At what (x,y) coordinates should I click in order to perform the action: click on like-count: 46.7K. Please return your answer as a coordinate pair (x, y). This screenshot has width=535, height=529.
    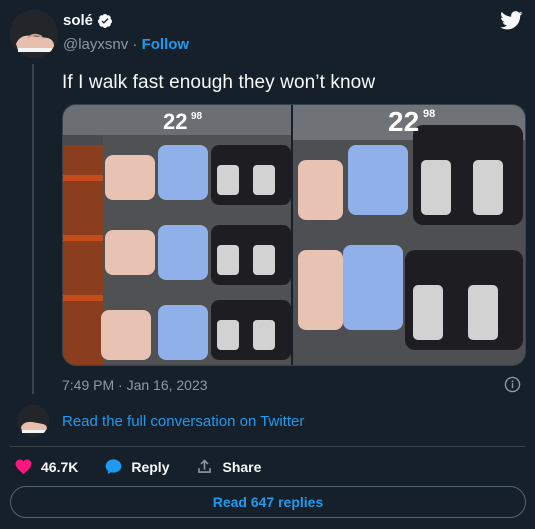
    Looking at the image, I should click on (60, 466).